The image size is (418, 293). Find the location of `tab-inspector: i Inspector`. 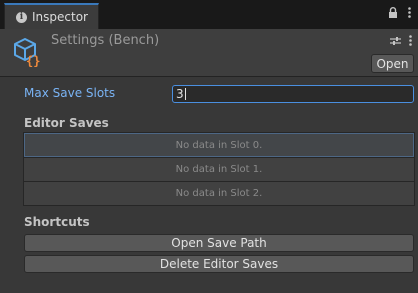

tab-inspector: i Inspector is located at coordinates (51, 16).